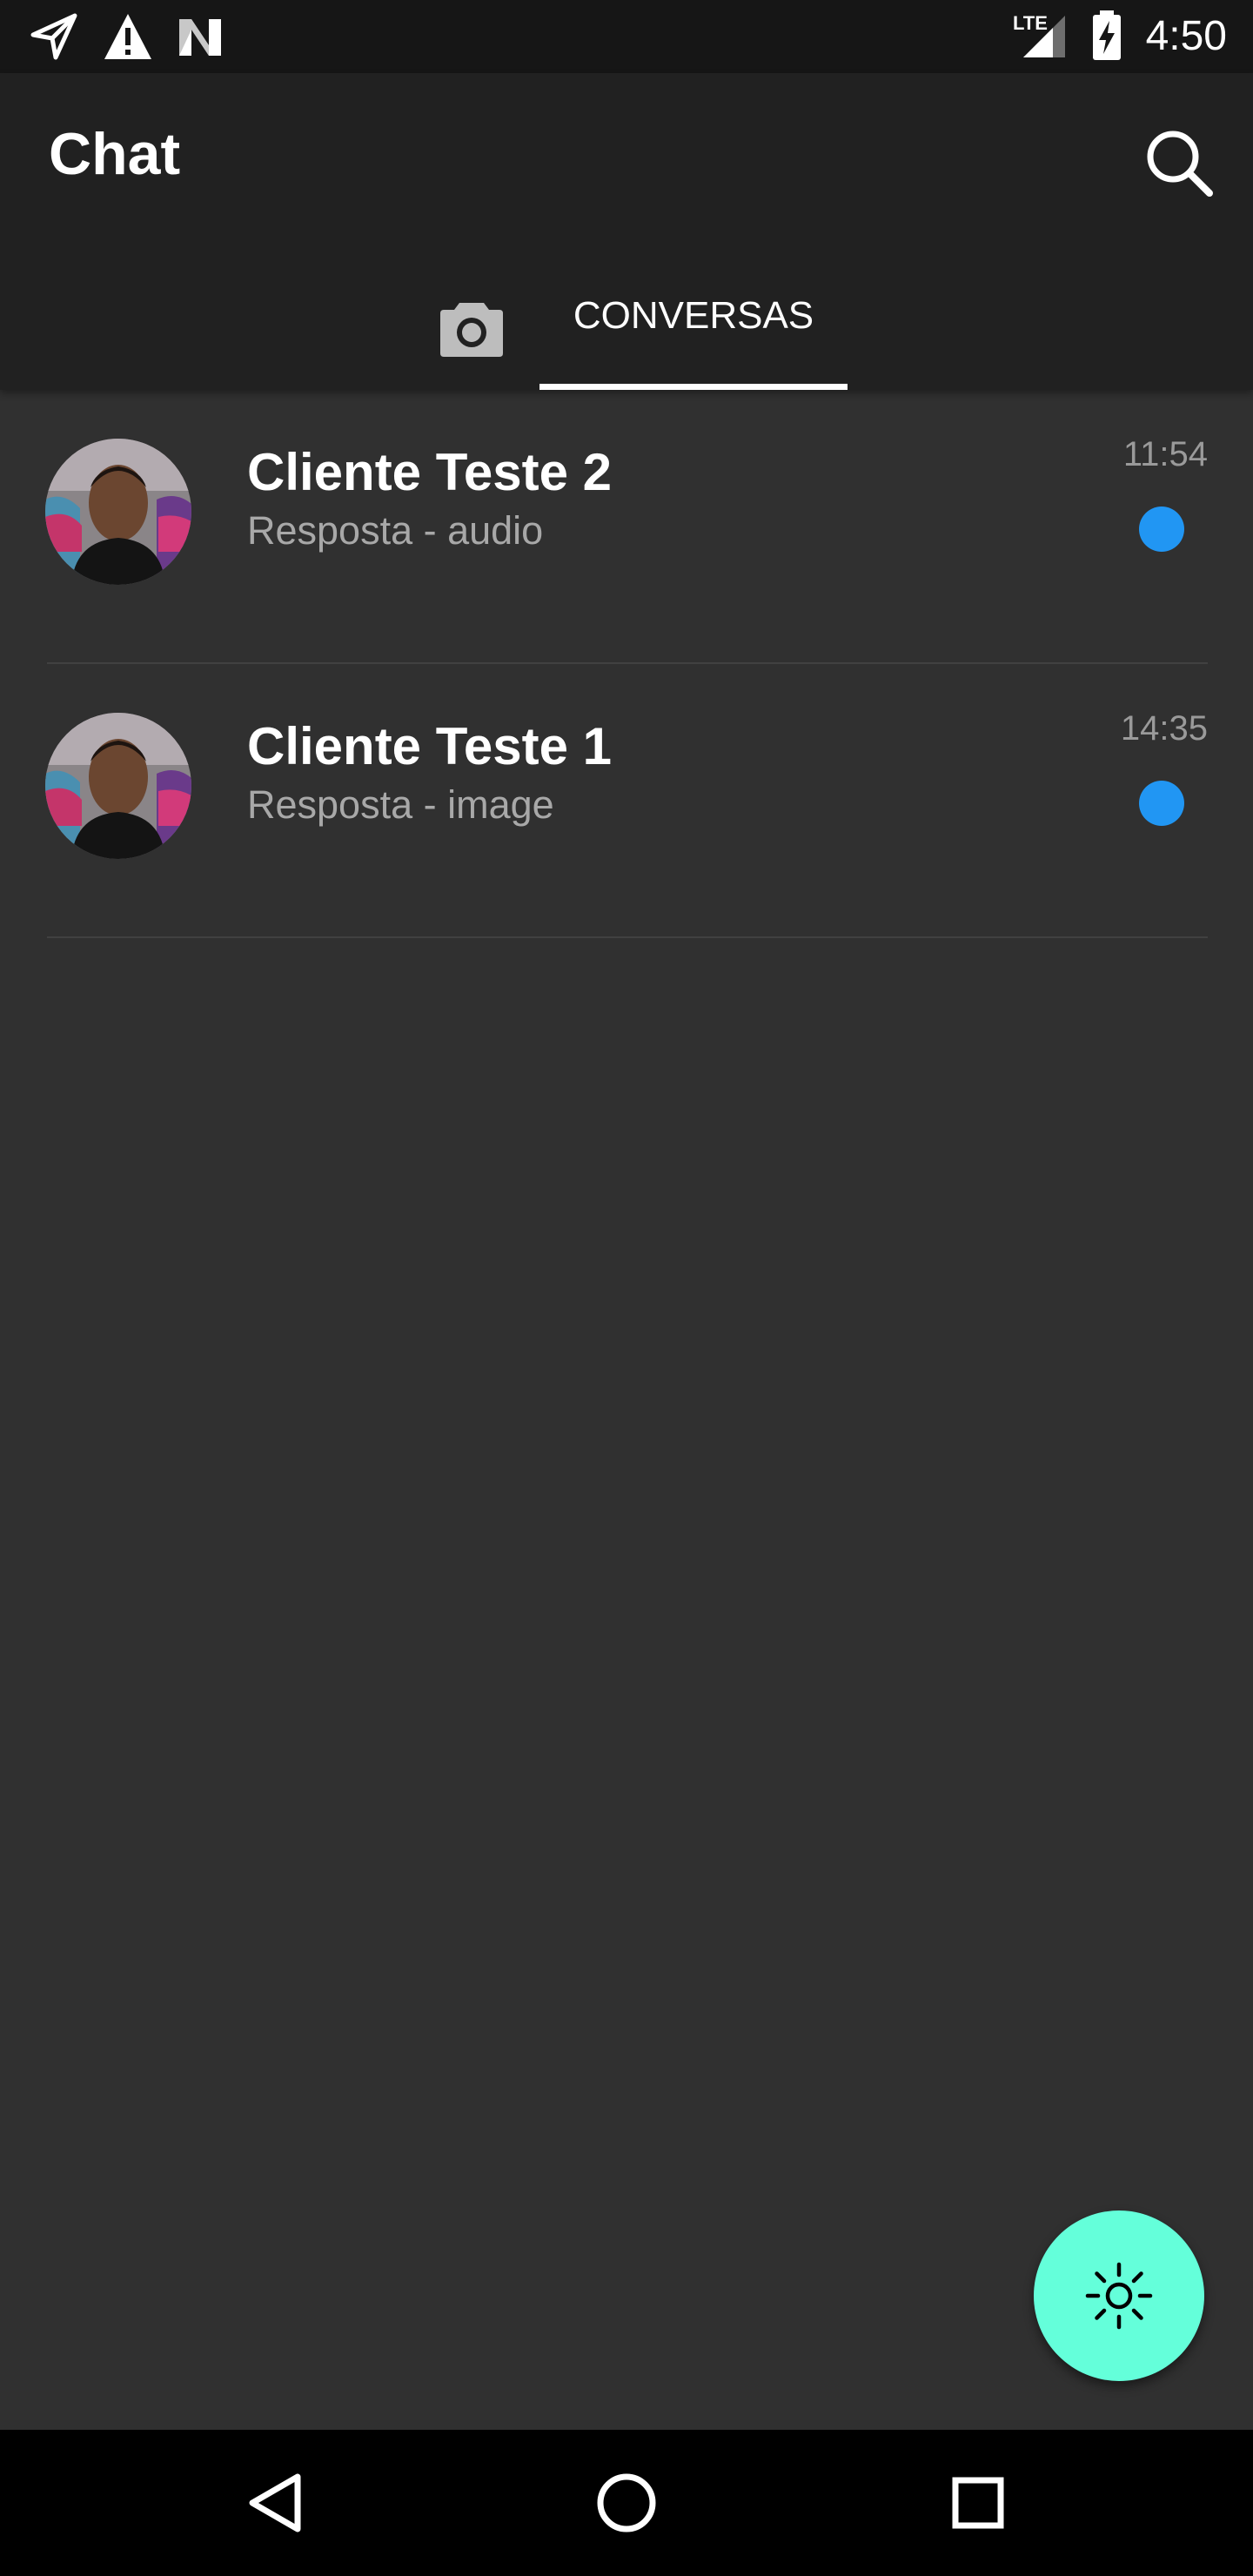  What do you see at coordinates (401, 804) in the screenshot?
I see `chat-preview: Resposta - image` at bounding box center [401, 804].